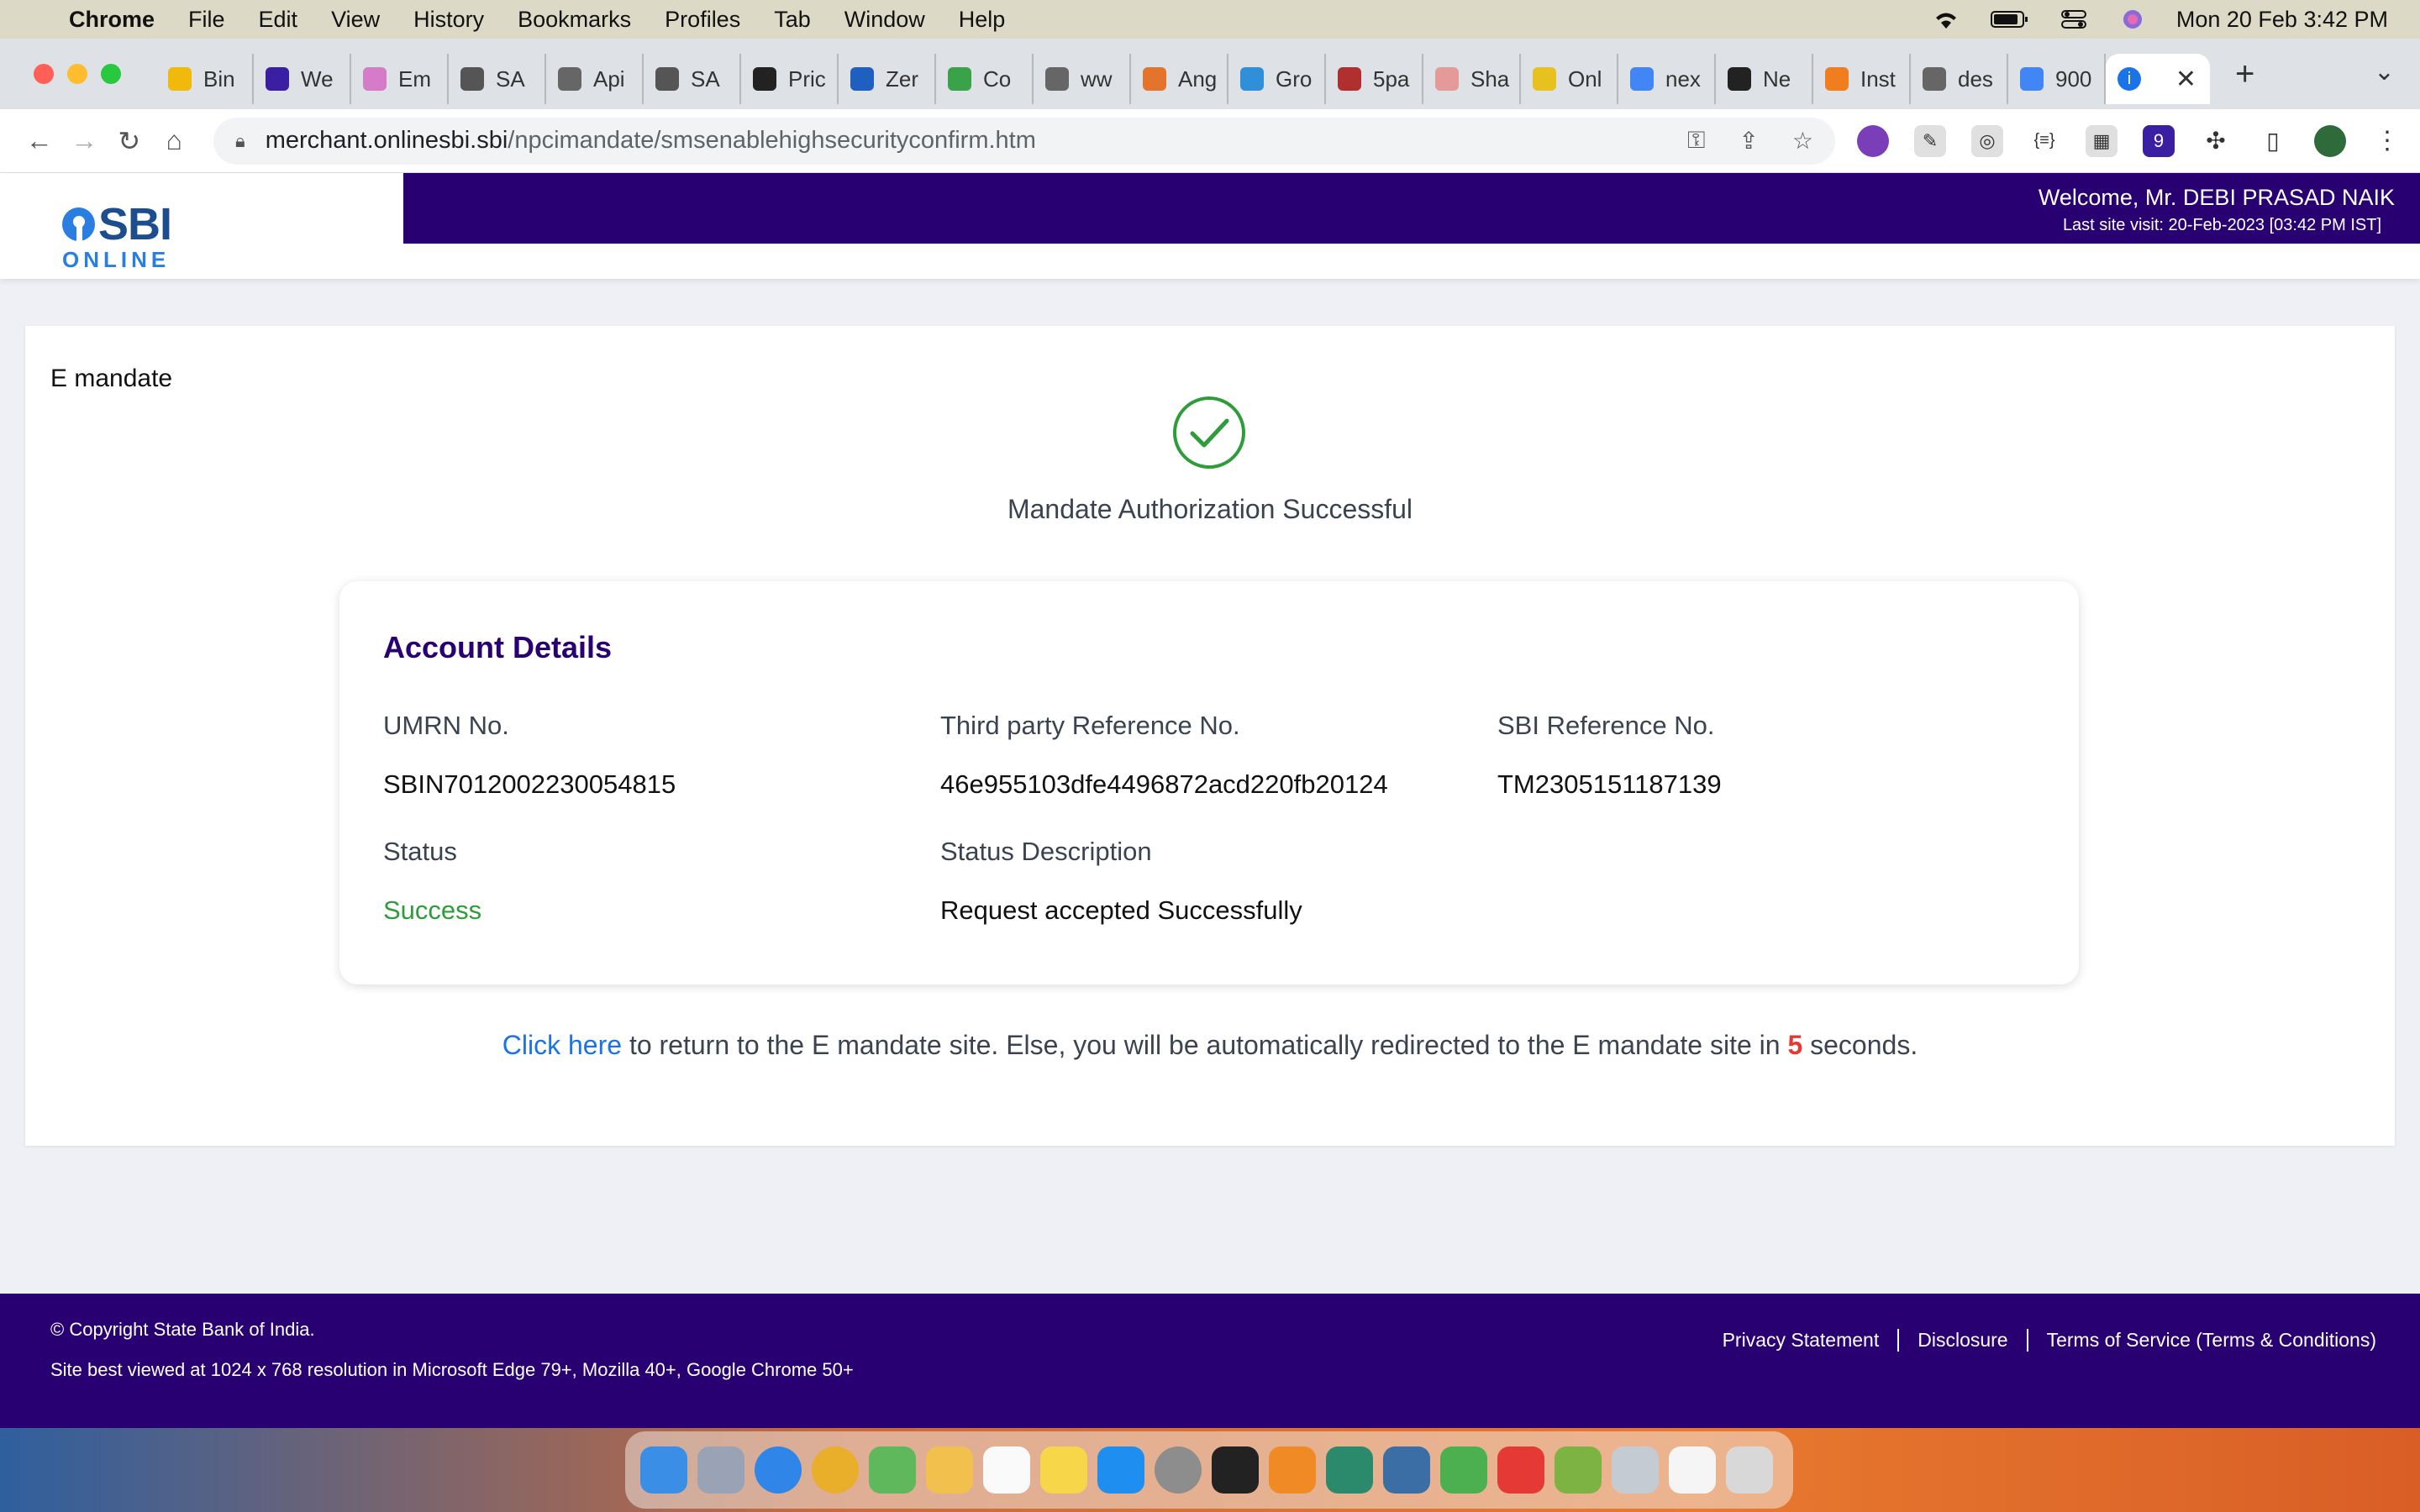  Describe the element at coordinates (355, 20) in the screenshot. I see `menu-view: View` at that location.